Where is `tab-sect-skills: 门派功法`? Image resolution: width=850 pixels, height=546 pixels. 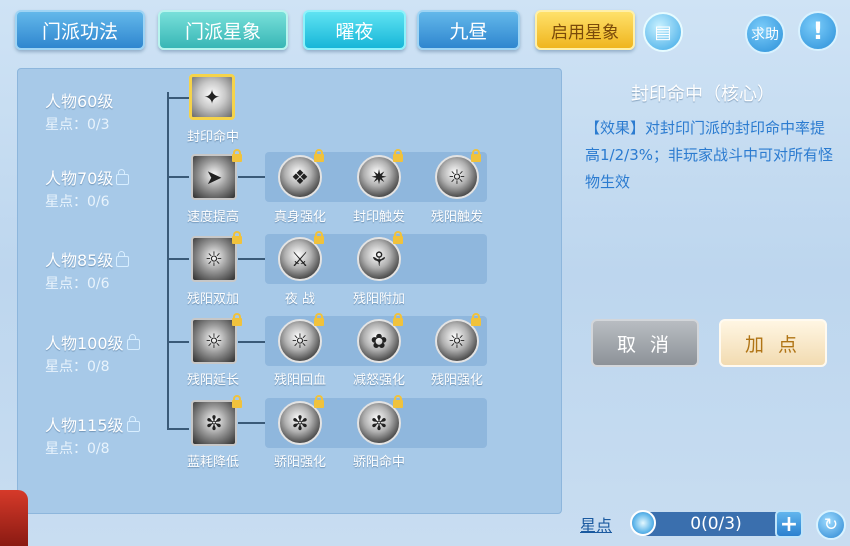
tab-sect-skills: 门派功法 is located at coordinates (80, 30).